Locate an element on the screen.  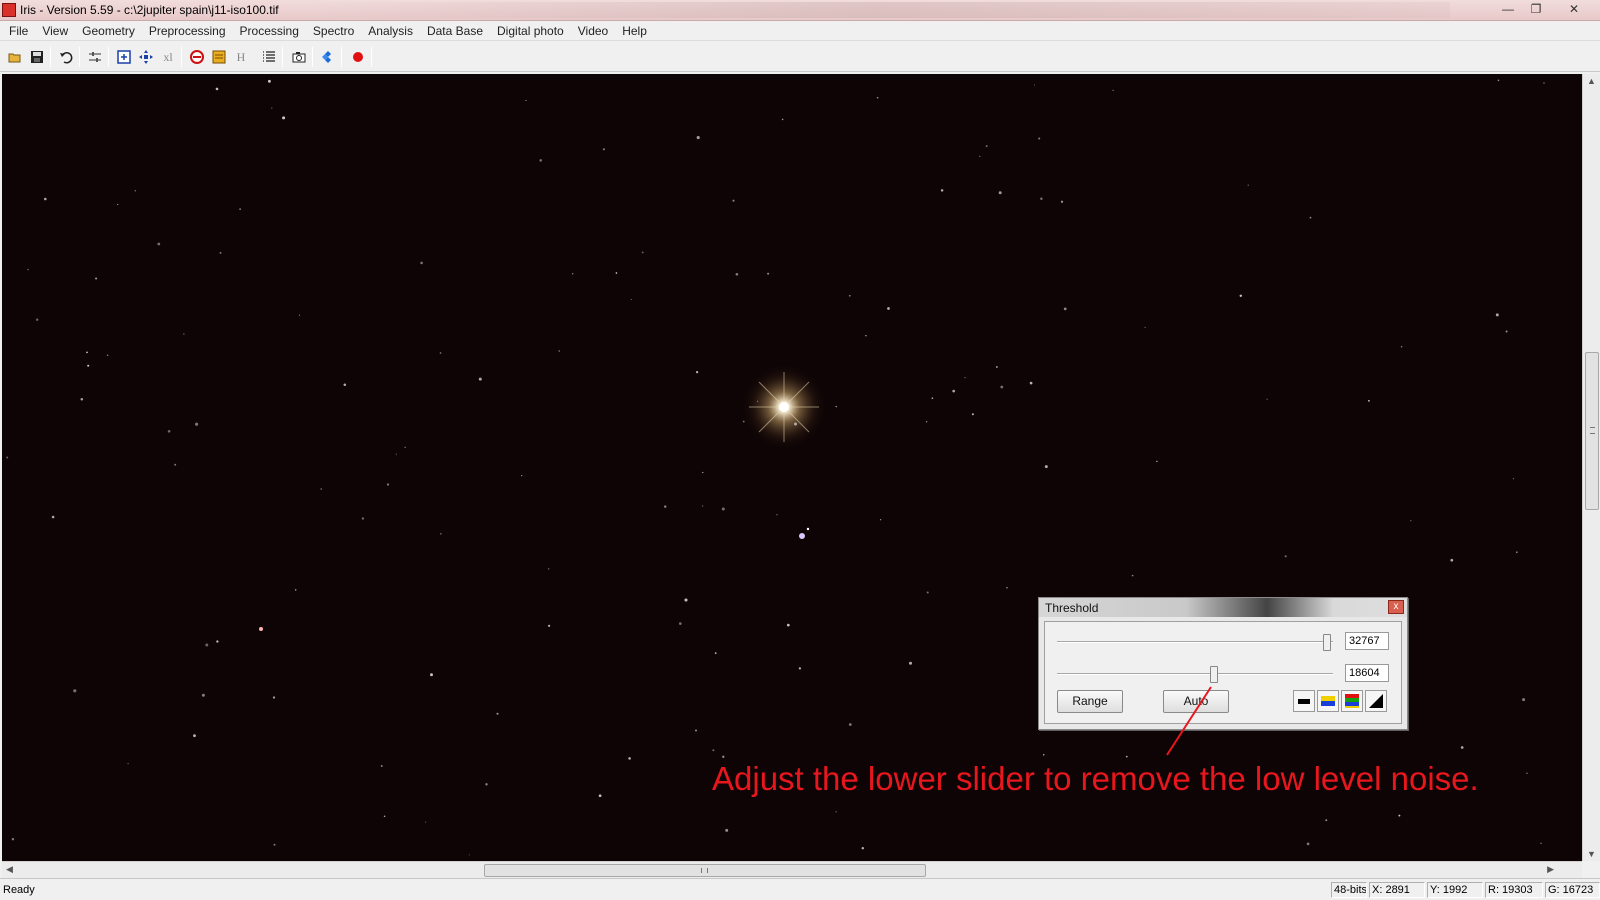
minimize-button: — is located at coordinates (1508, 9).